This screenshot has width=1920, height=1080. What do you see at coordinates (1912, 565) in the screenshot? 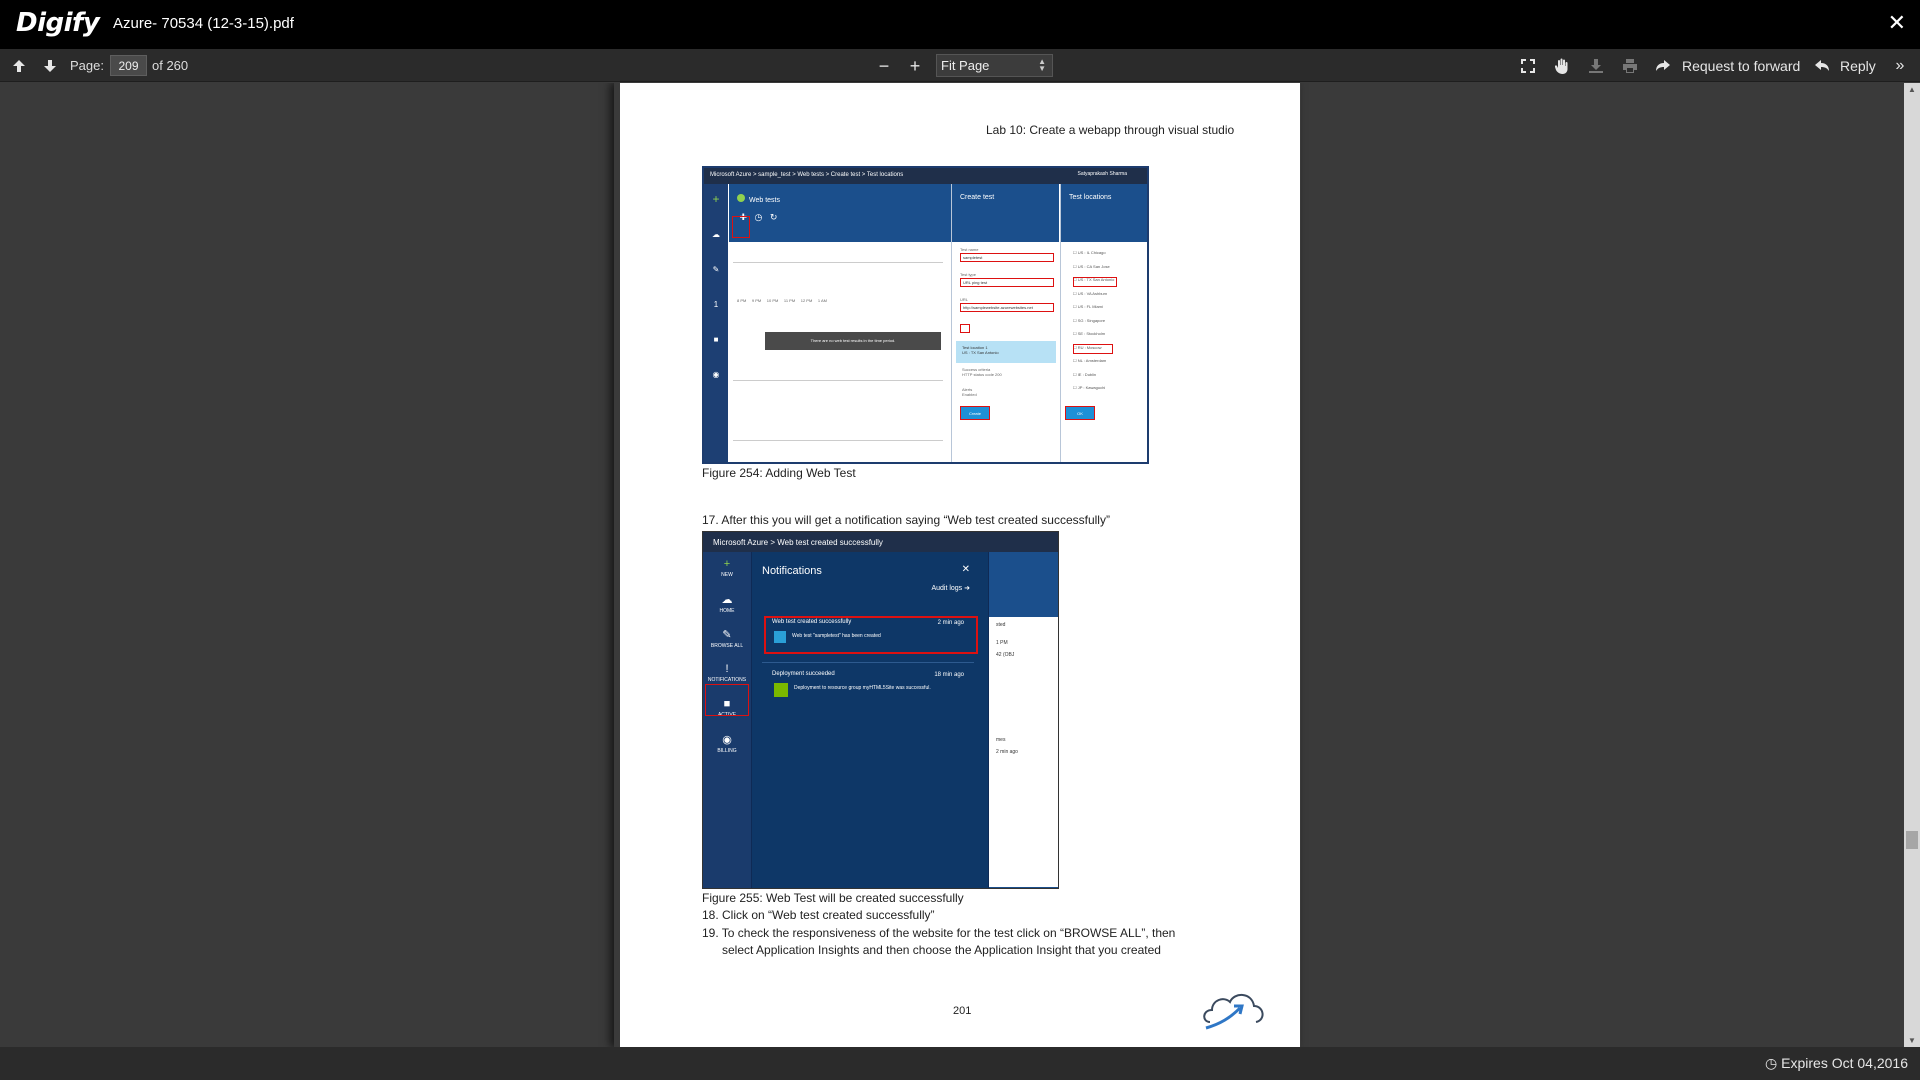
I see `vertical-scrollbar: ▲ ▼` at bounding box center [1912, 565].